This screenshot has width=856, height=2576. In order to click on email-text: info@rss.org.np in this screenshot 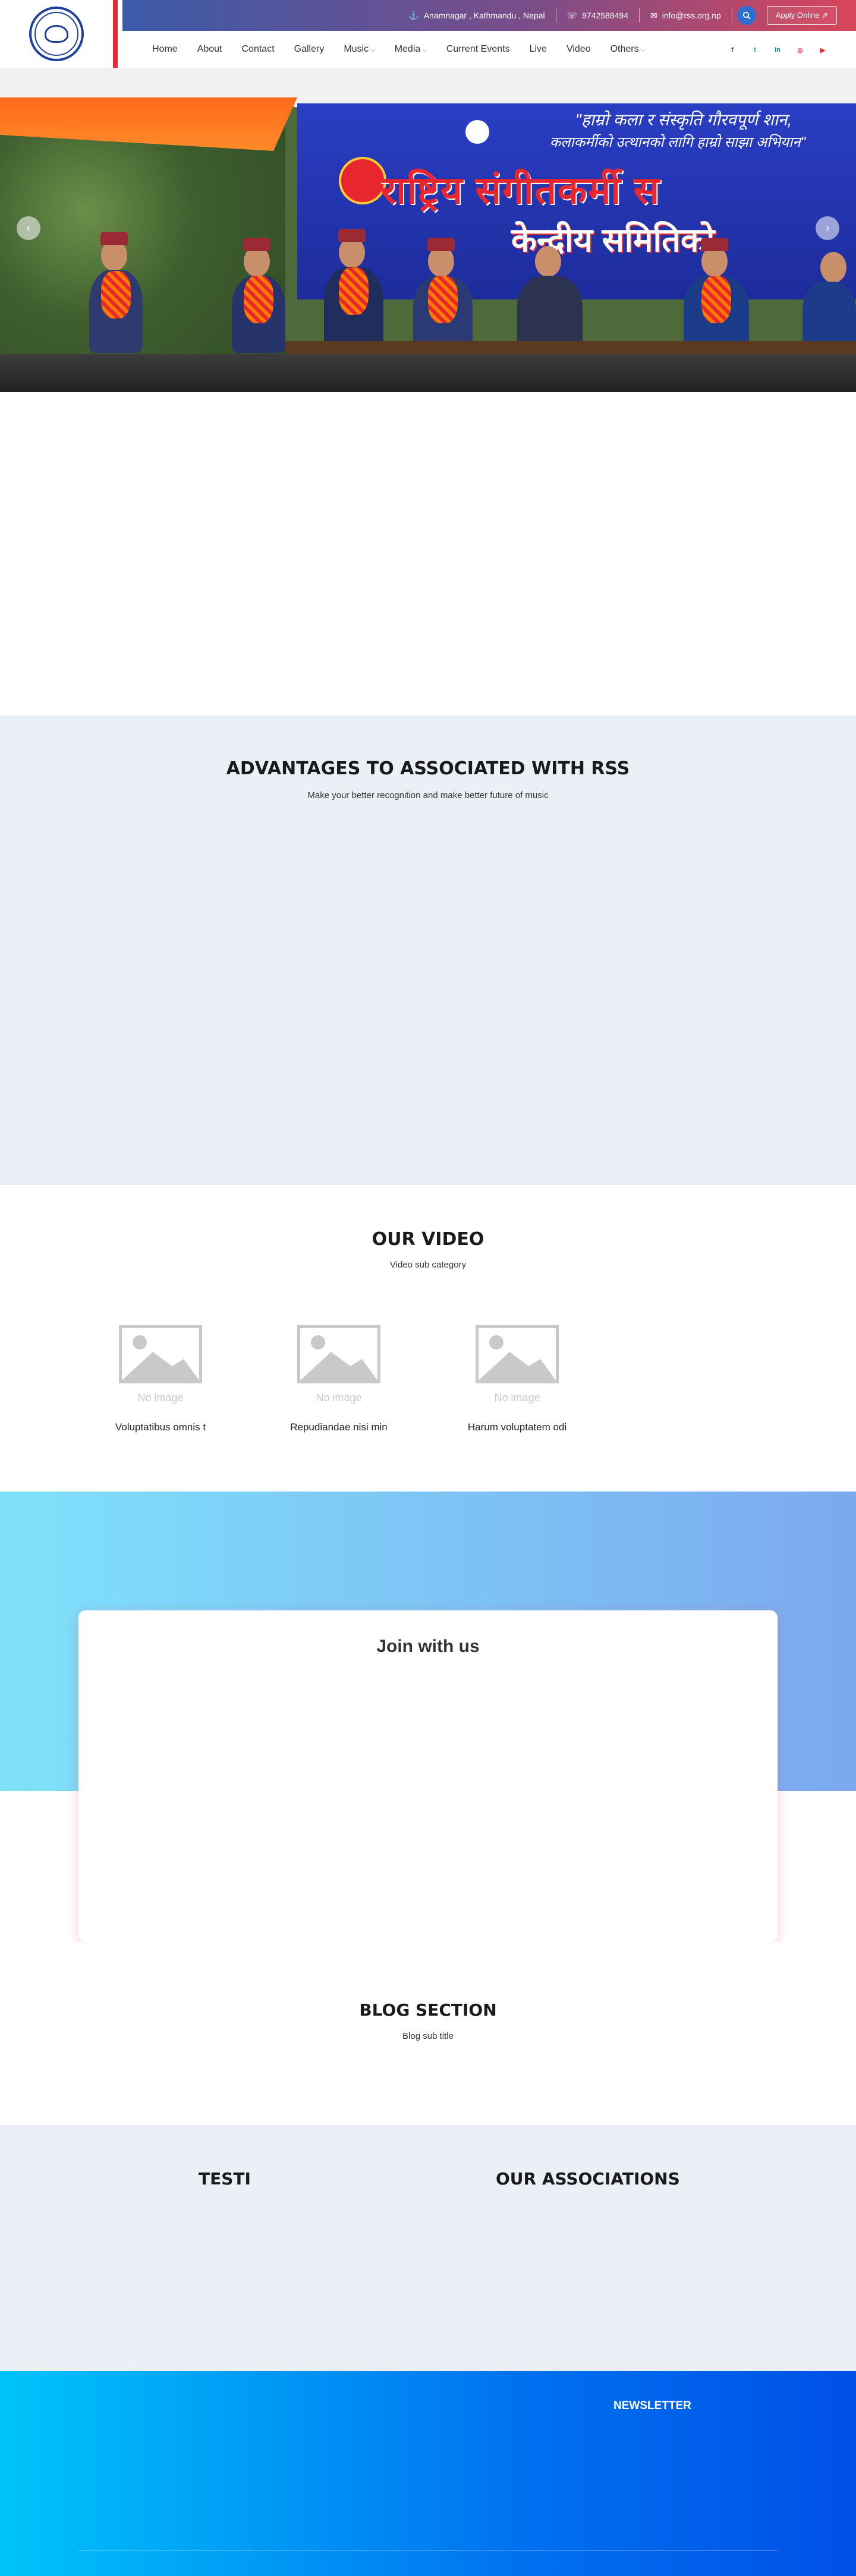, I will do `click(691, 16)`.